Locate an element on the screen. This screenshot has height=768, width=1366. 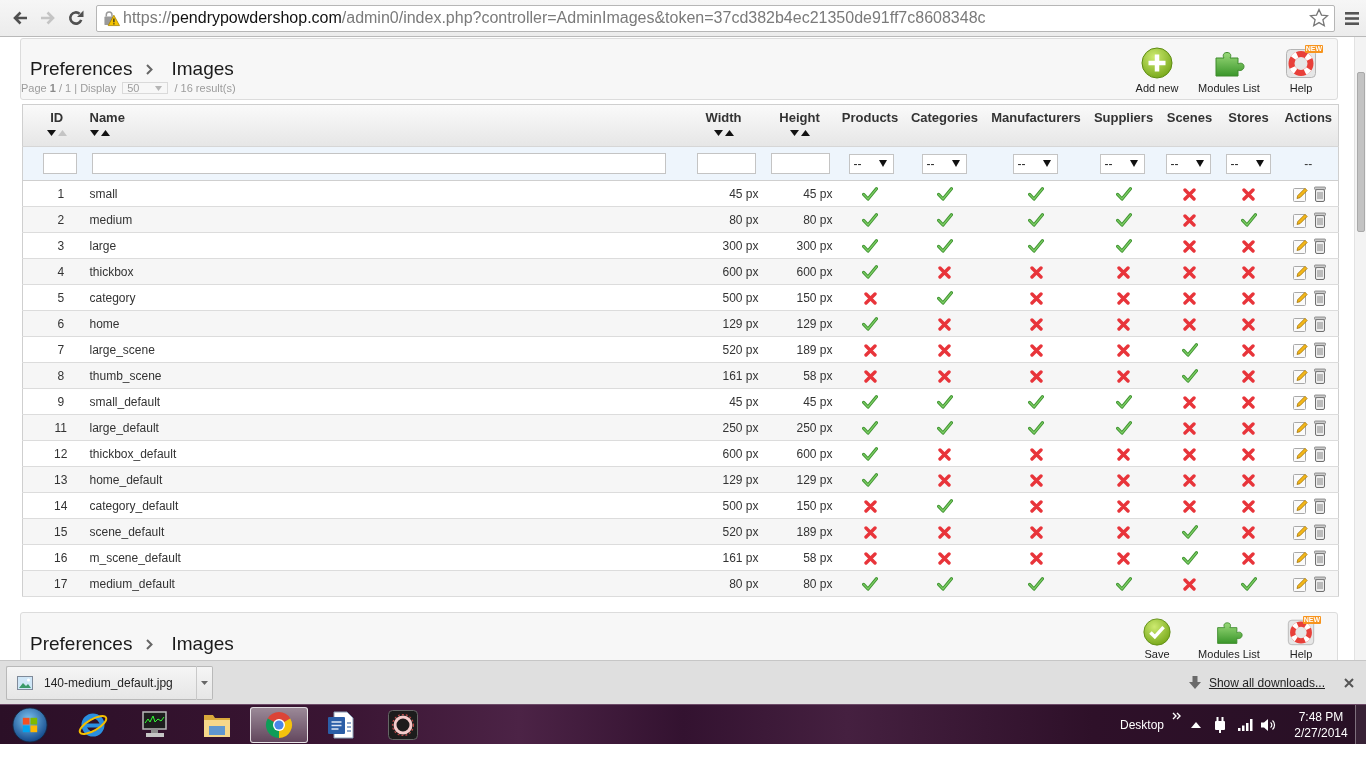
clock-time: 7:48 PM is located at coordinates (1321, 716).